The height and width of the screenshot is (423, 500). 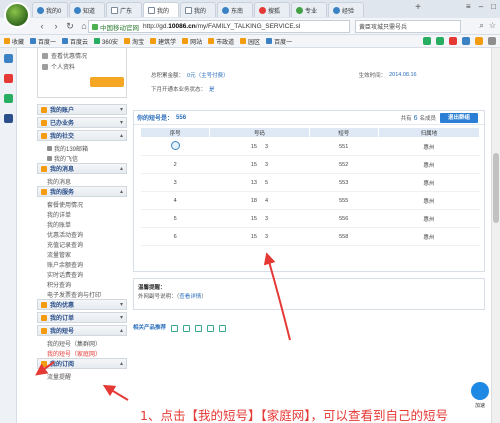 I want to click on bookmark-item: 建筑学, so click(x=163, y=41).